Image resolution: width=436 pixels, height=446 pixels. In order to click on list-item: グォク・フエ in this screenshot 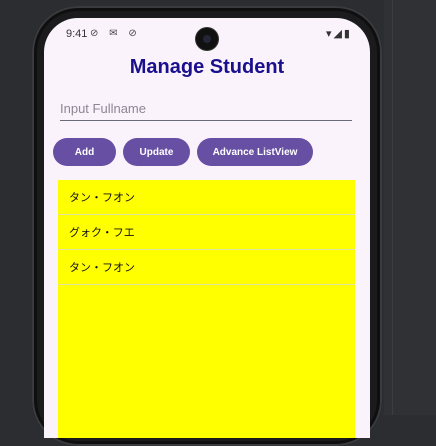, I will do `click(206, 232)`.